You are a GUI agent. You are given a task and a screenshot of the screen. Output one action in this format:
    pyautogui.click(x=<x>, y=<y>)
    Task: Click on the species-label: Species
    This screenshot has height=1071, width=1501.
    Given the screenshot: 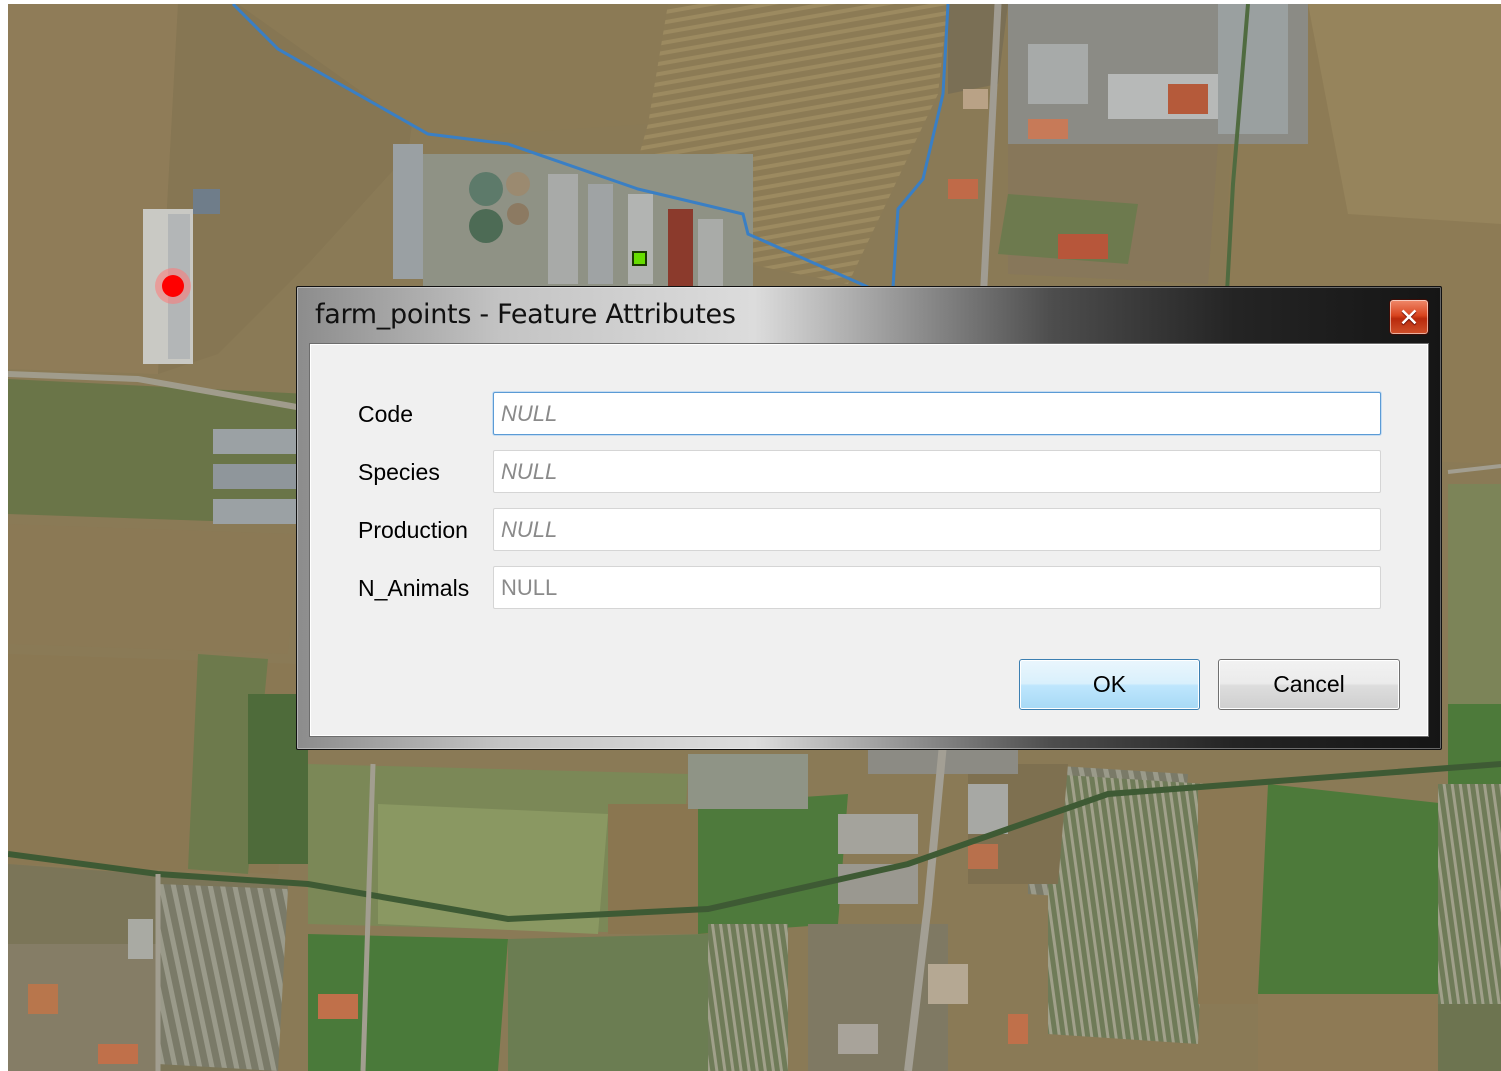 What is the action you would take?
    pyautogui.click(x=399, y=472)
    